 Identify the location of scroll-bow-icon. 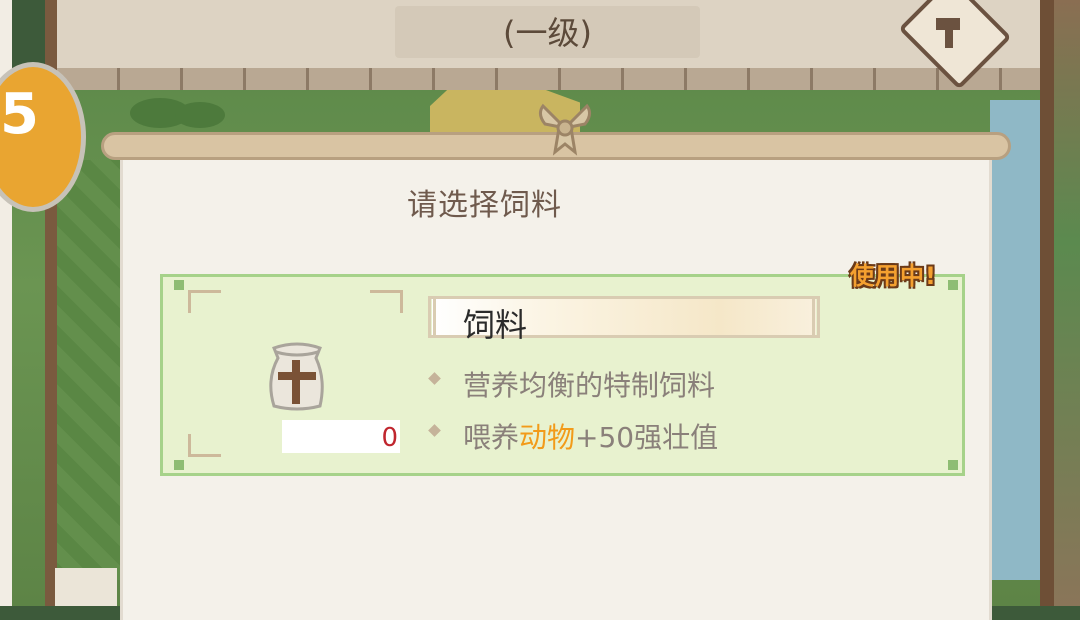
(565, 128).